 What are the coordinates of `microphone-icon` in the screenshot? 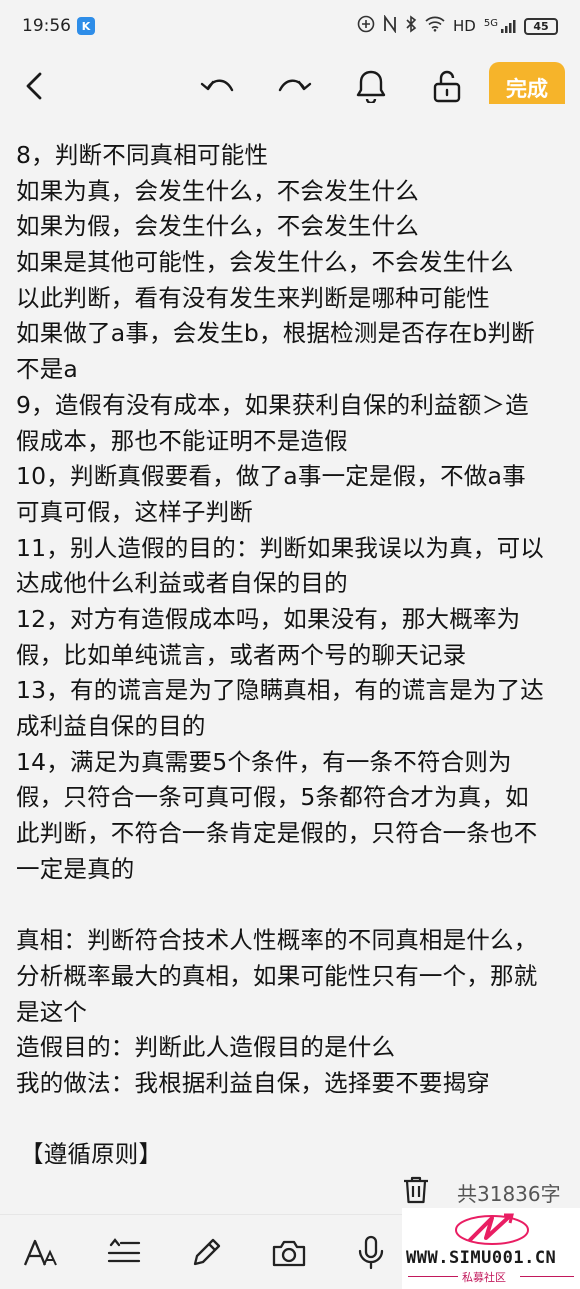 It's located at (371, 1252).